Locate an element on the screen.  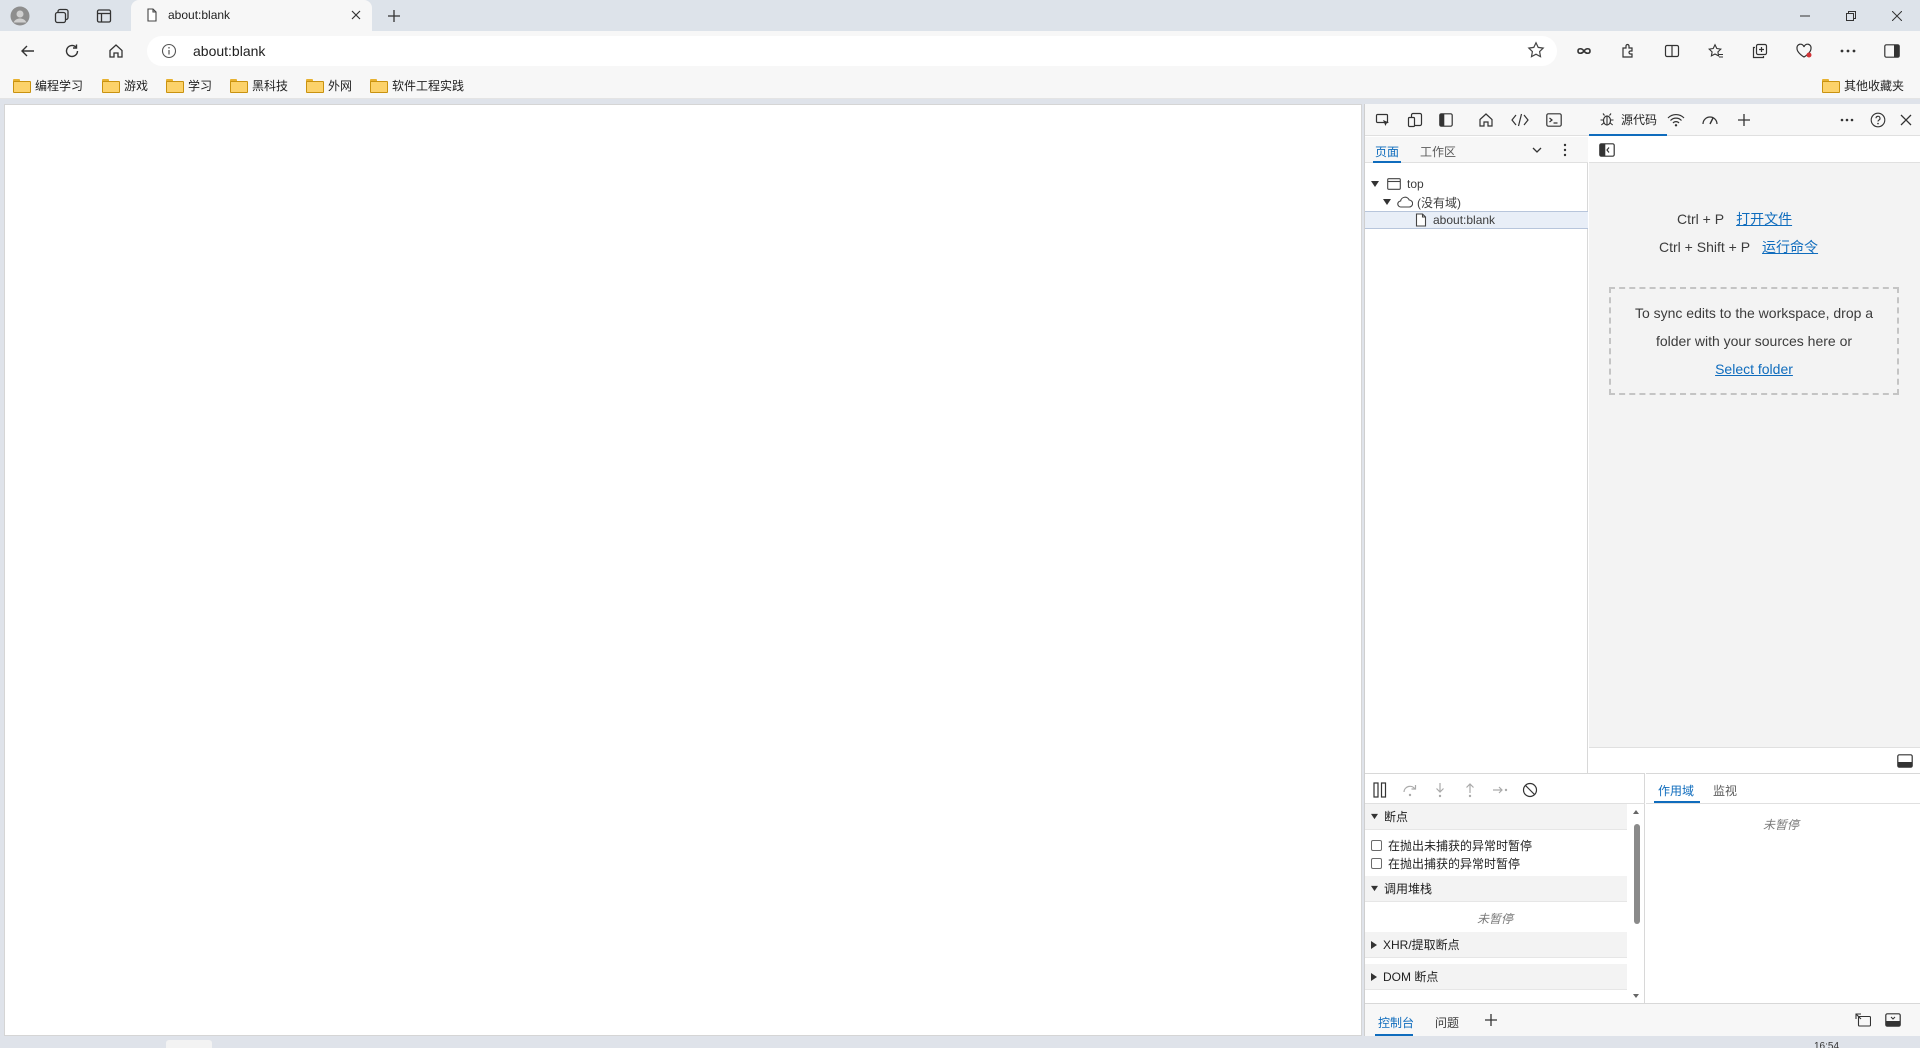
scrollbar-thumb is located at coordinates (1637, 874).